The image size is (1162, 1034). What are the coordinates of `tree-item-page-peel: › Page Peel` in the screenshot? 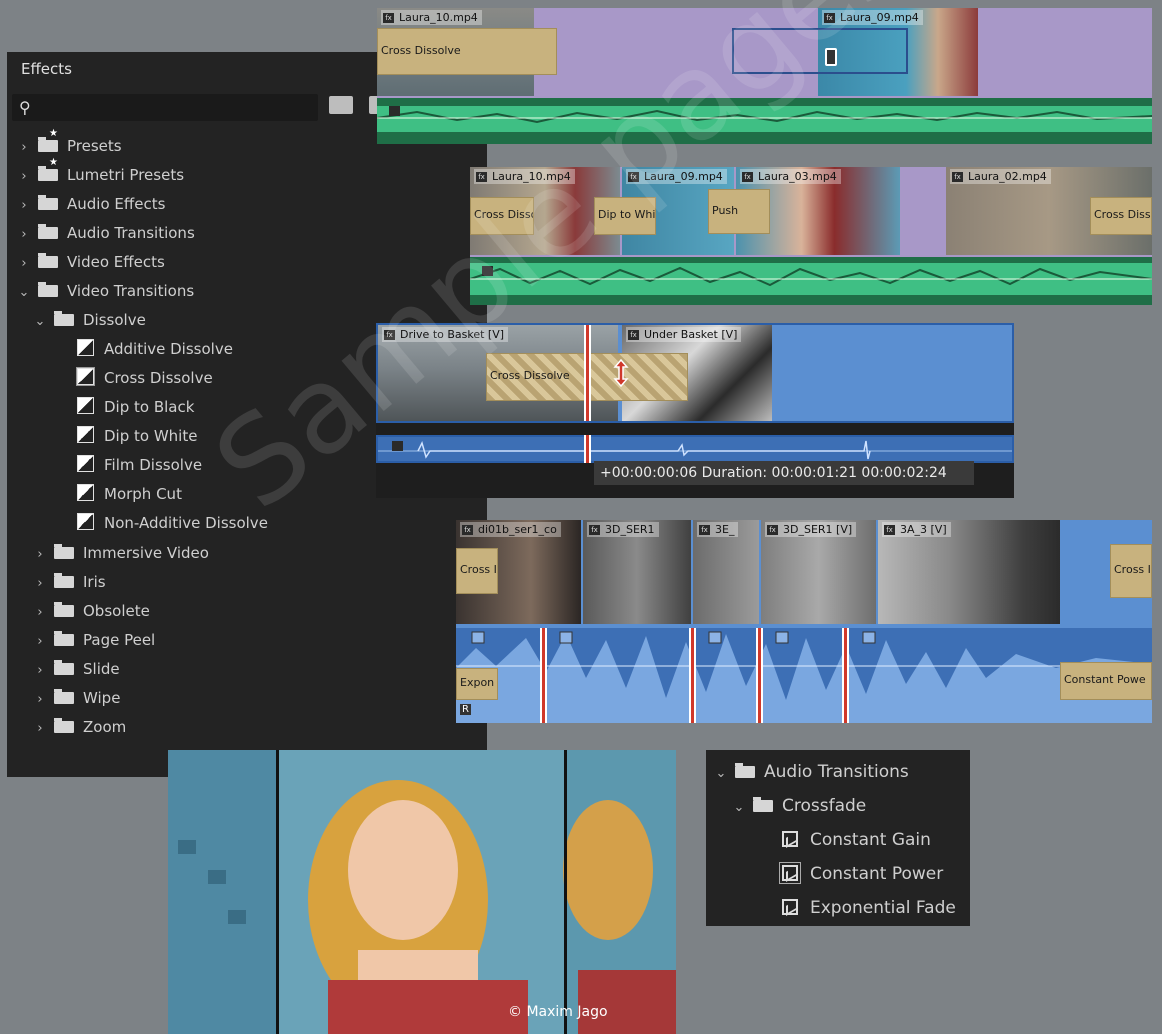 It's located at (94, 640).